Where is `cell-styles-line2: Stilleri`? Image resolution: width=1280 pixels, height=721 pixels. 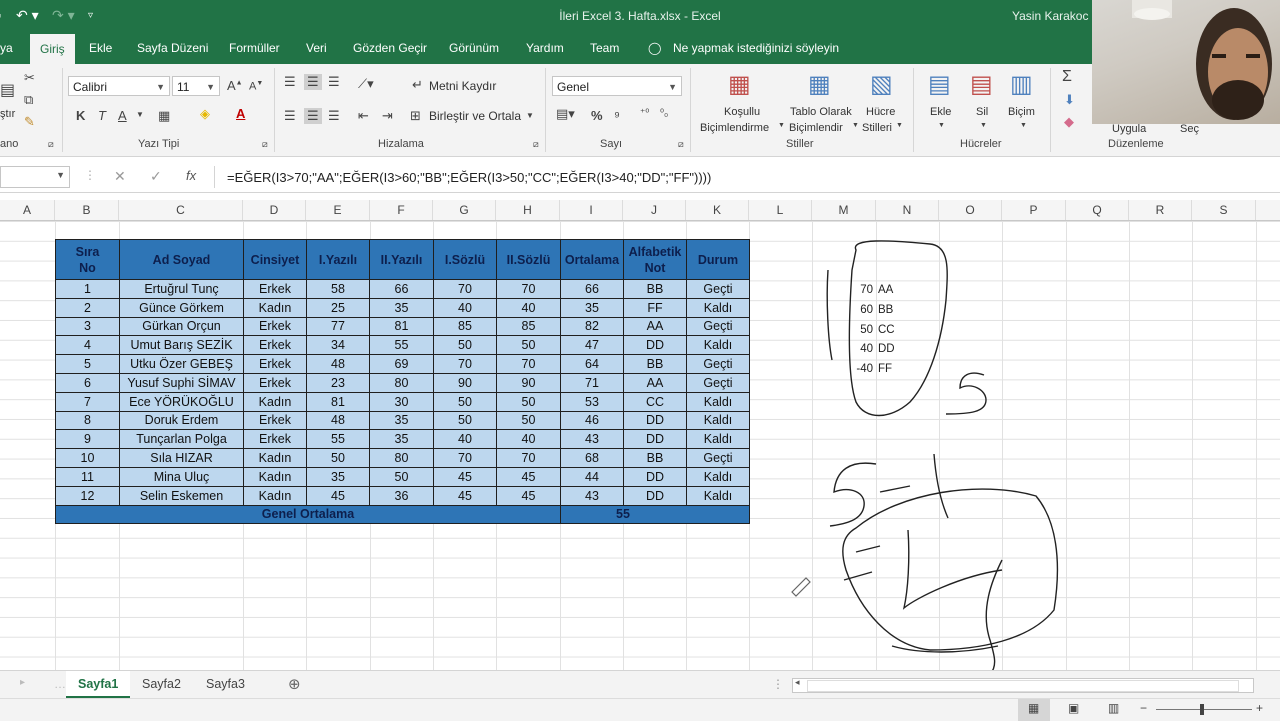 cell-styles-line2: Stilleri is located at coordinates (877, 128).